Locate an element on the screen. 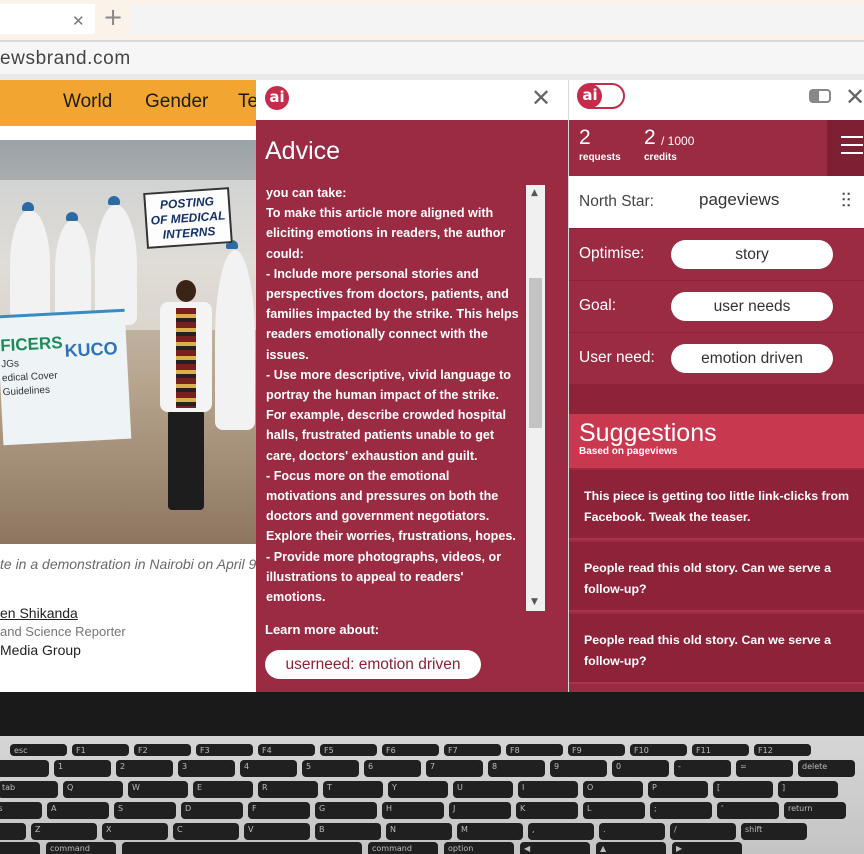 The image size is (864, 854). keyboard-key: F4 is located at coordinates (286, 750).